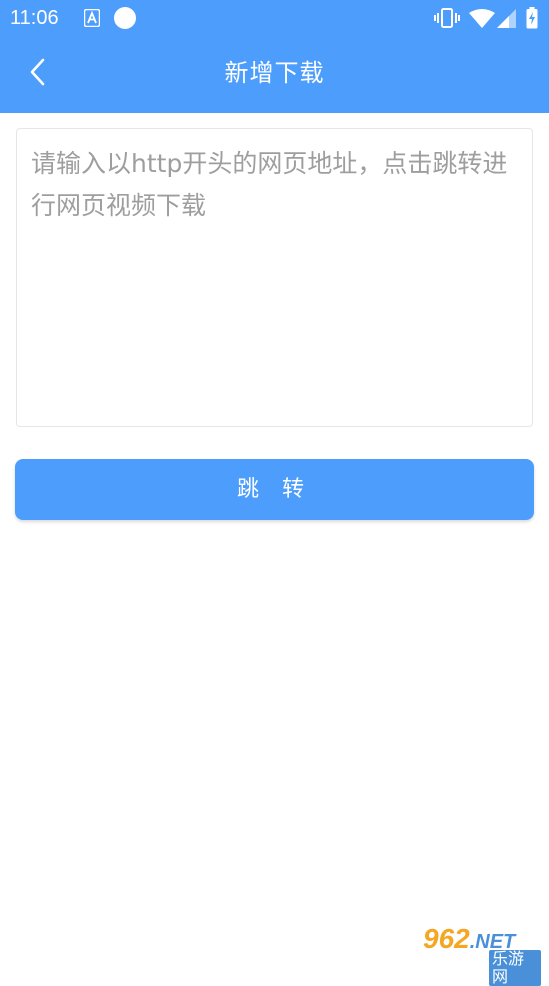  What do you see at coordinates (274, 489) in the screenshot?
I see `jump-button: 跳 转` at bounding box center [274, 489].